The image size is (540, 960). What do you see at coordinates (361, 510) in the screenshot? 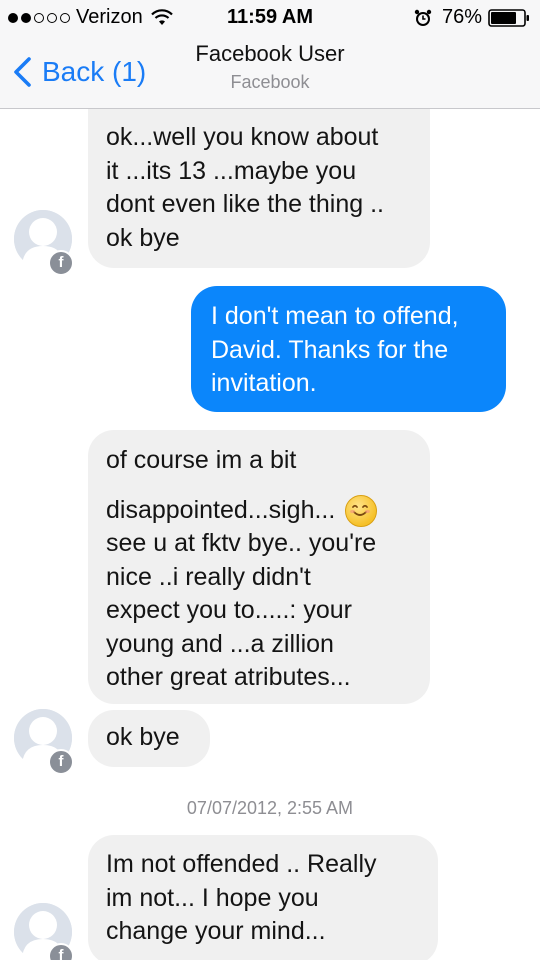
I see `smiling-face-emoji-icon` at bounding box center [361, 510].